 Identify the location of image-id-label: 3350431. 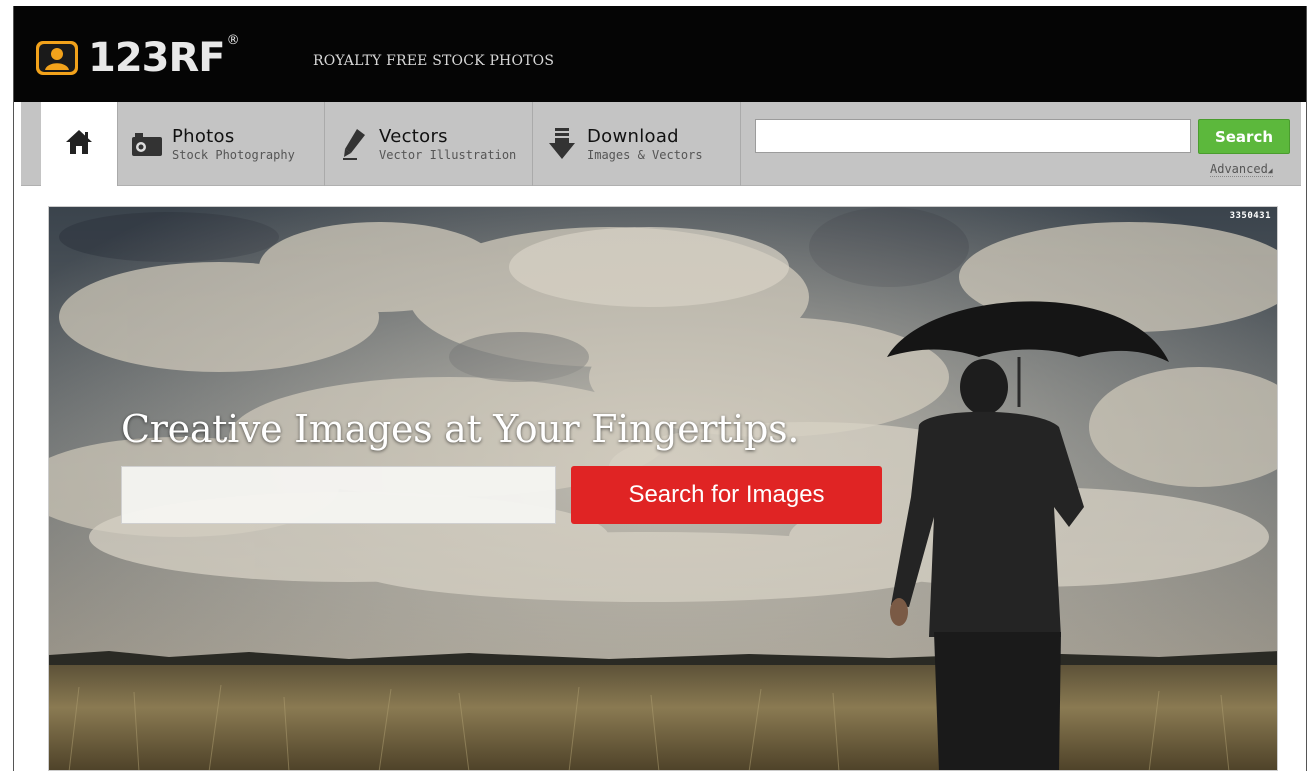
(1250, 216).